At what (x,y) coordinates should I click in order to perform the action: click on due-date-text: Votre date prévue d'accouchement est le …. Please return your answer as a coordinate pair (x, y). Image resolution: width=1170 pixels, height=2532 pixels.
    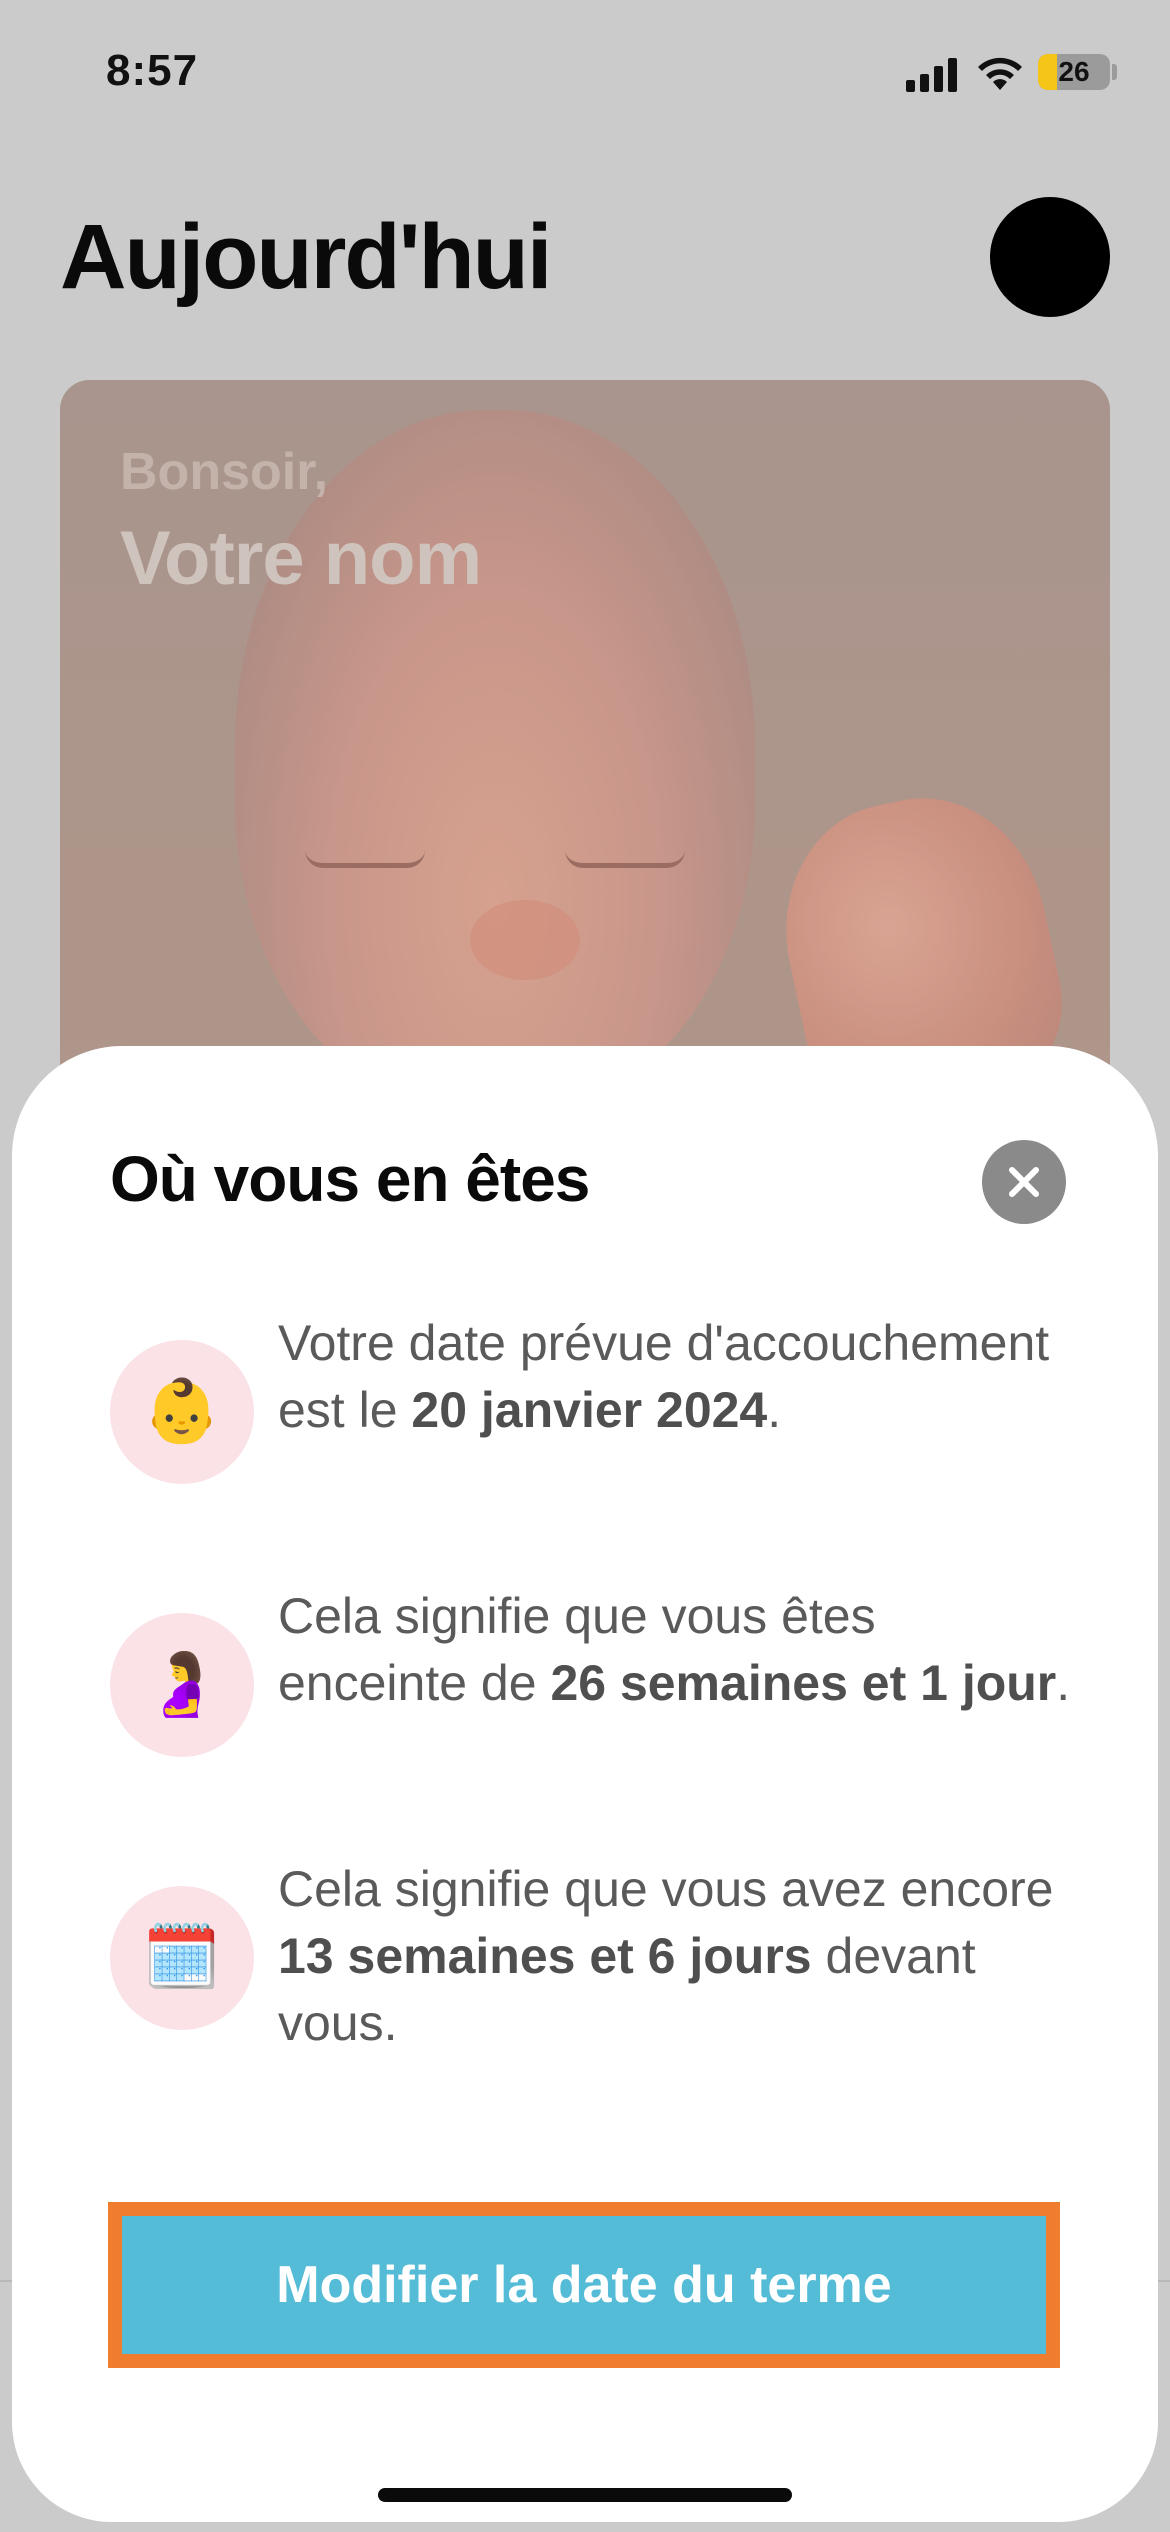
    Looking at the image, I should click on (678, 1377).